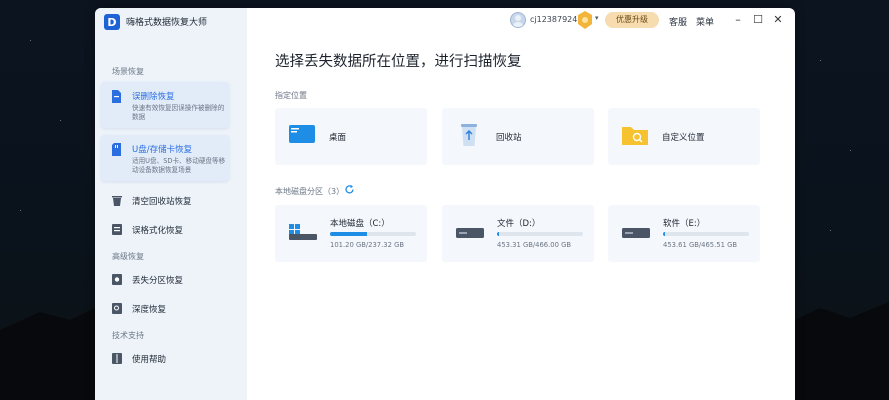 Image resolution: width=889 pixels, height=400 pixels. What do you see at coordinates (553, 19) in the screenshot?
I see `username: cj12387924` at bounding box center [553, 19].